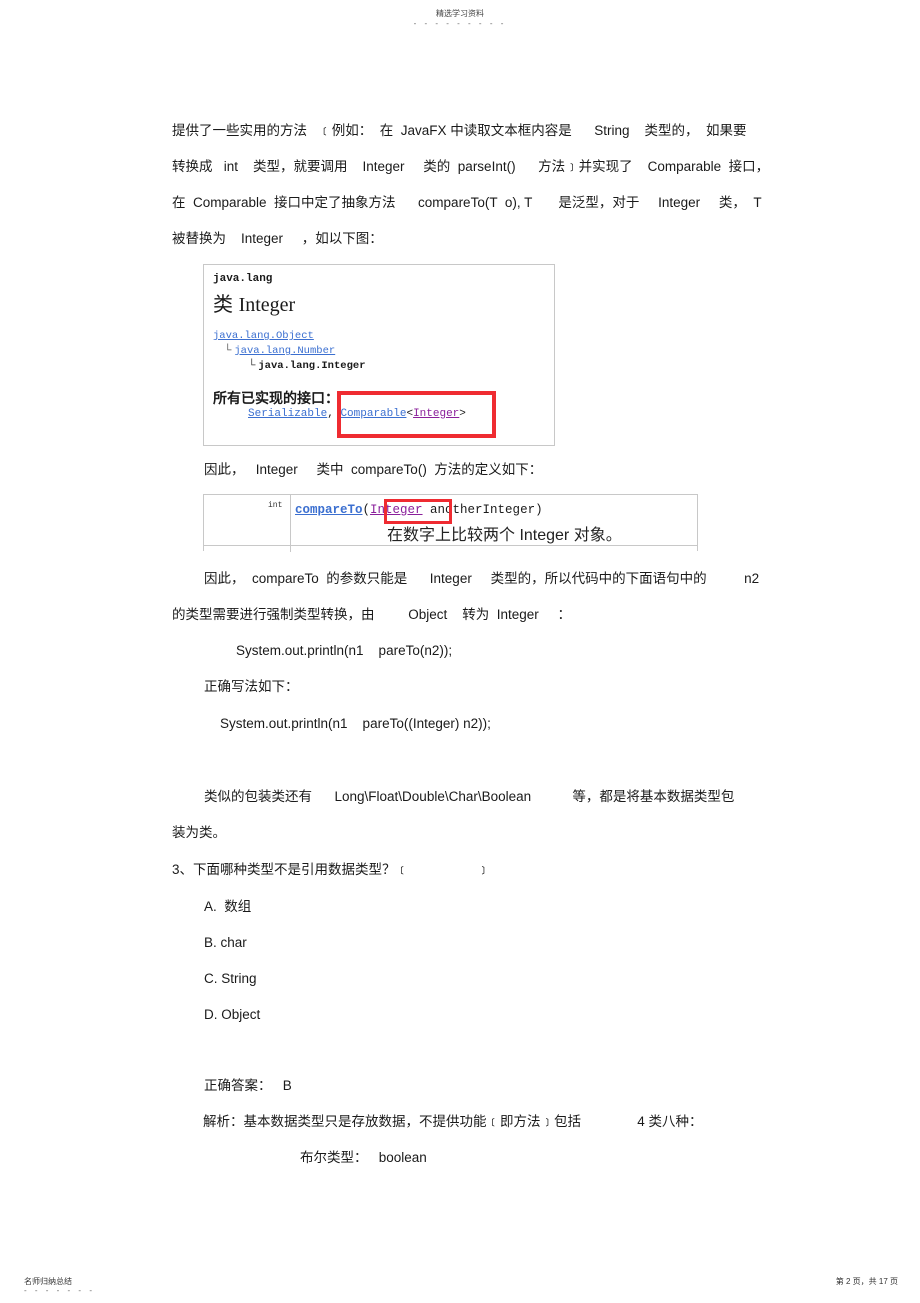 Image resolution: width=920 pixels, height=1303 pixels. What do you see at coordinates (276, 398) in the screenshot?
I see `interfaces-label: 所有已实现的接口：` at bounding box center [276, 398].